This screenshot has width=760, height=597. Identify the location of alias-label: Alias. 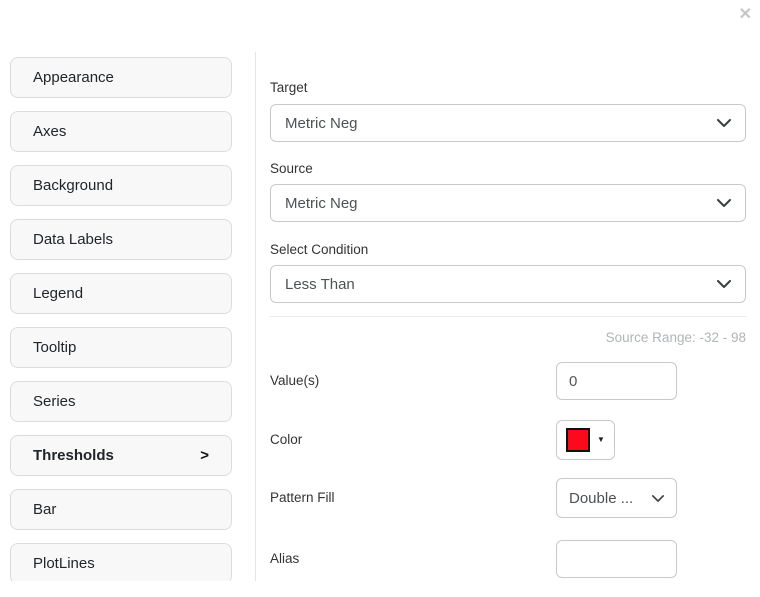
(285, 558).